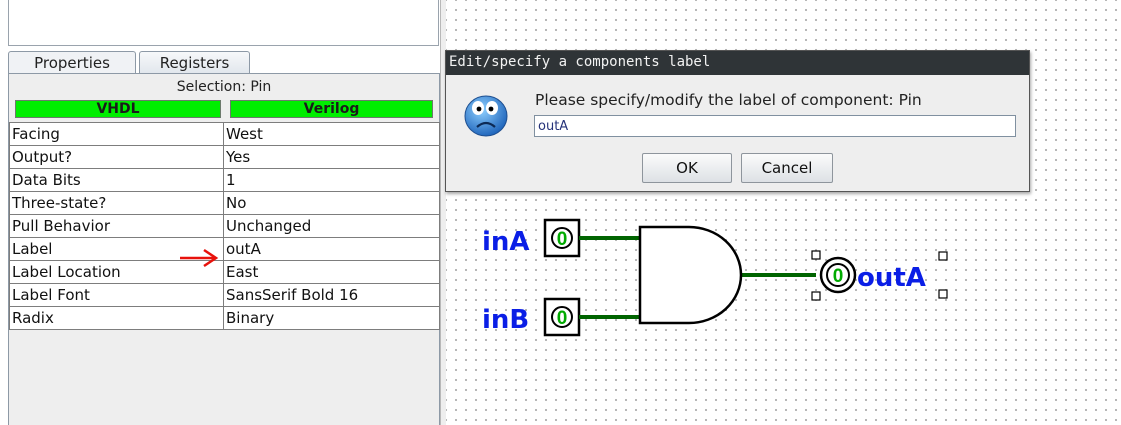 The image size is (1121, 425). What do you see at coordinates (72, 62) in the screenshot?
I see `tab-properties: Properties` at bounding box center [72, 62].